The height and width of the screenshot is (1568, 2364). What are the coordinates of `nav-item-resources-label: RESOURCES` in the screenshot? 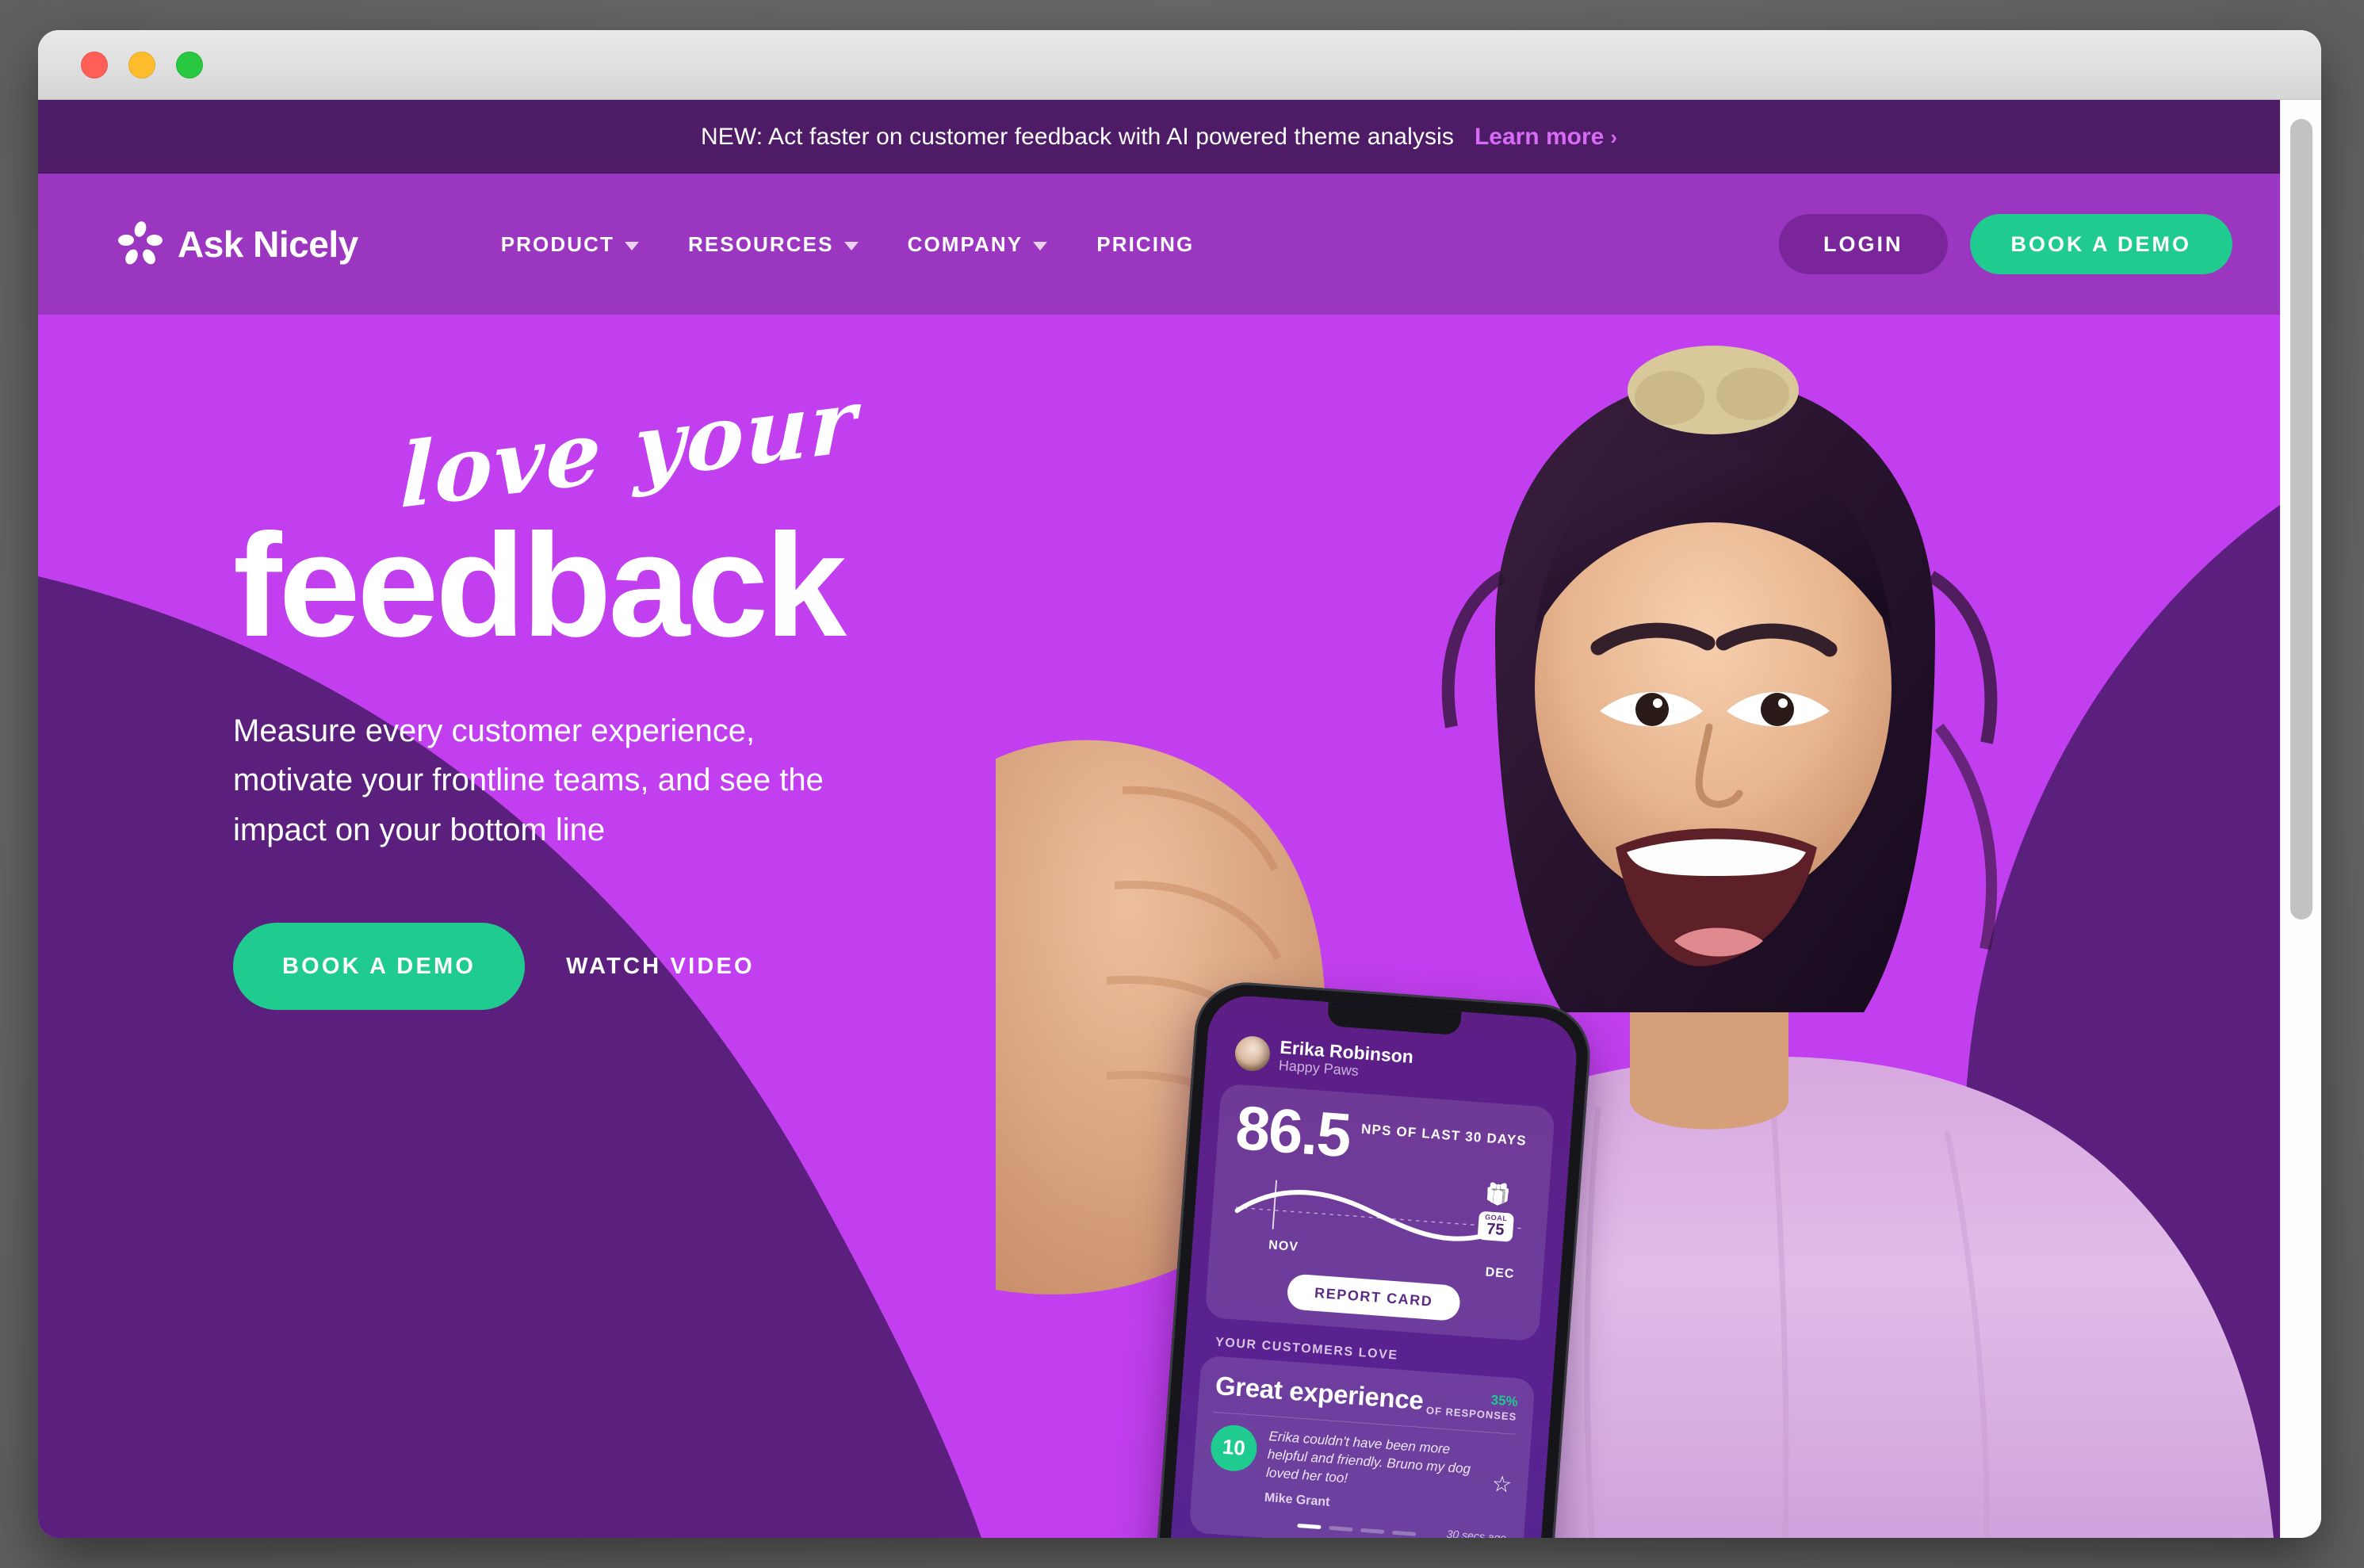 It's located at (760, 244).